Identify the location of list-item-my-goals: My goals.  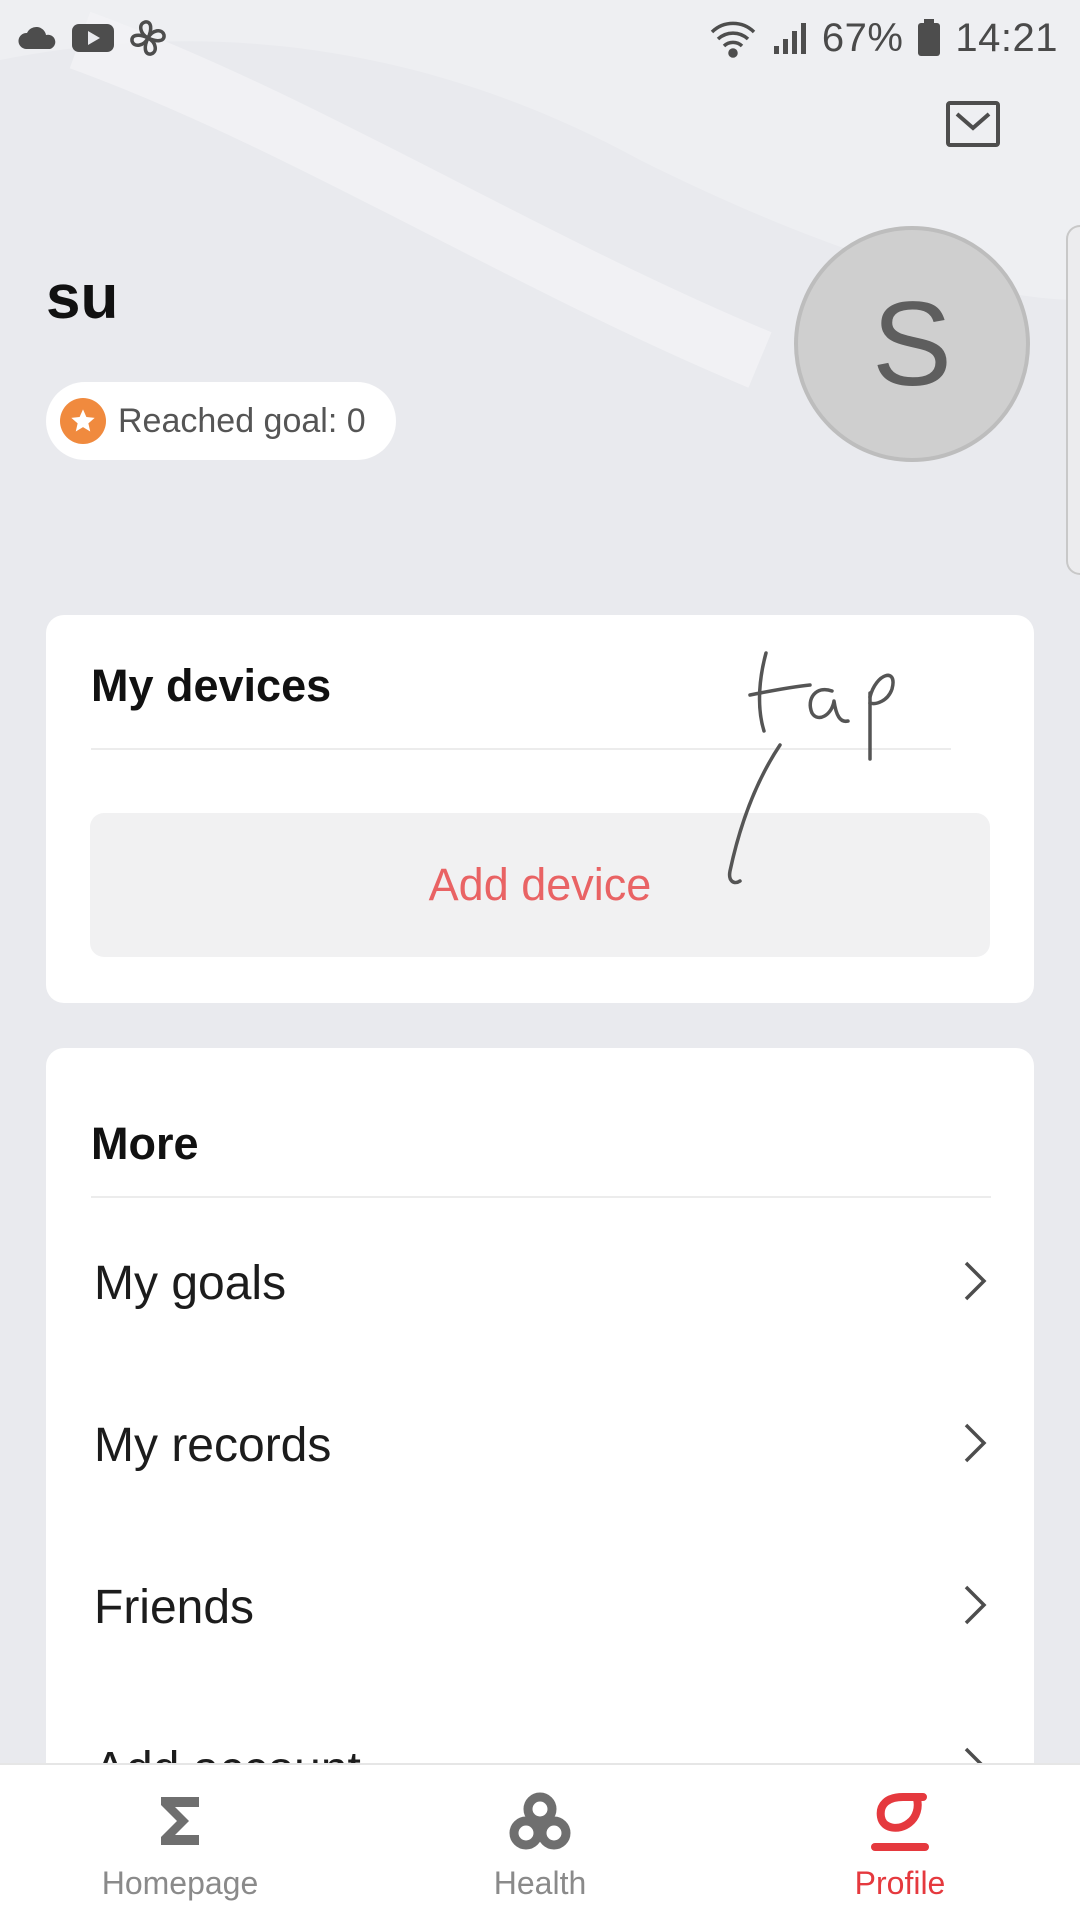
(540, 1283).